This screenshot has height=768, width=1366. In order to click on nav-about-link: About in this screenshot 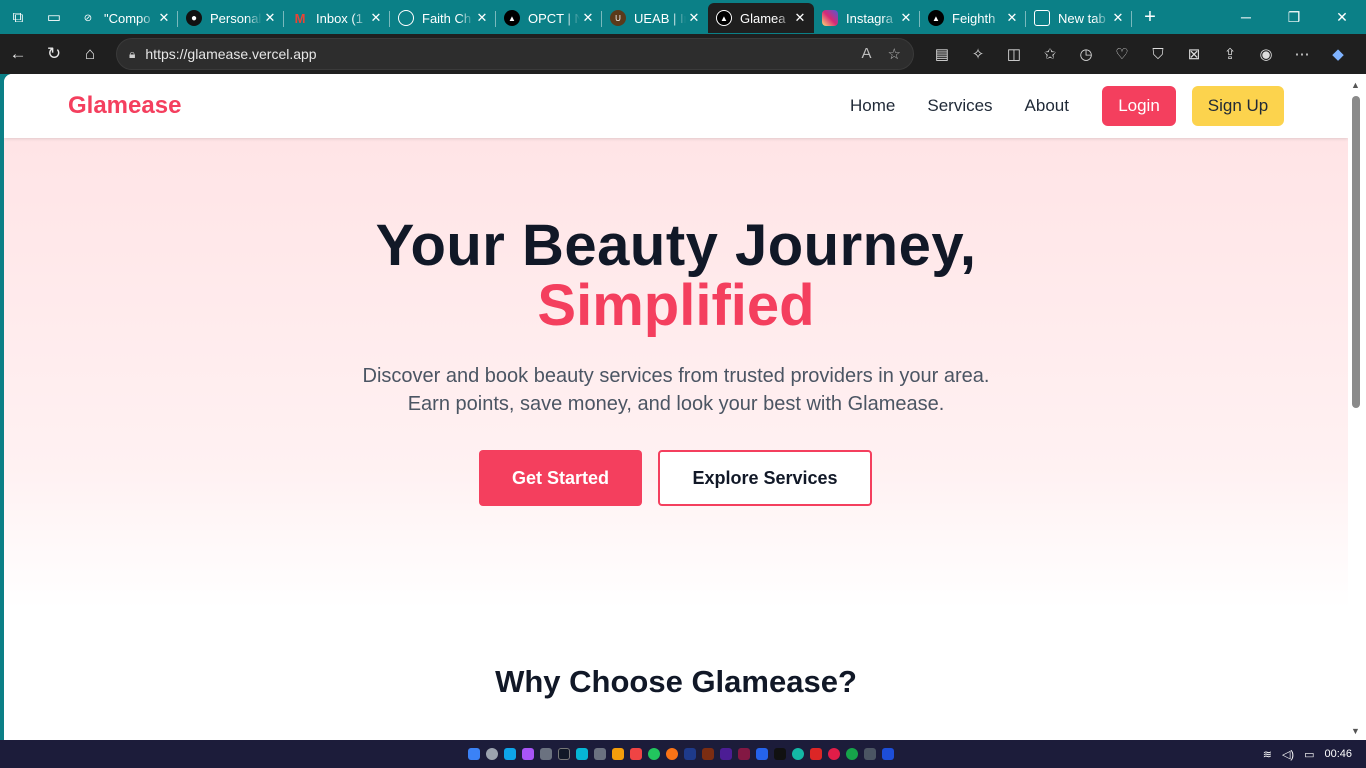, I will do `click(1047, 106)`.